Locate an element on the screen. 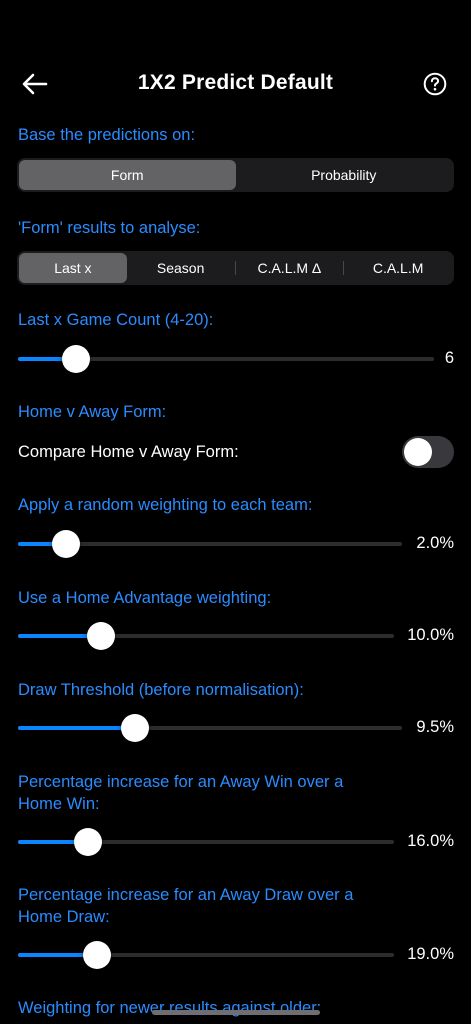 This screenshot has height=1024, width=471. segment-last-x: Last x is located at coordinates (73, 268).